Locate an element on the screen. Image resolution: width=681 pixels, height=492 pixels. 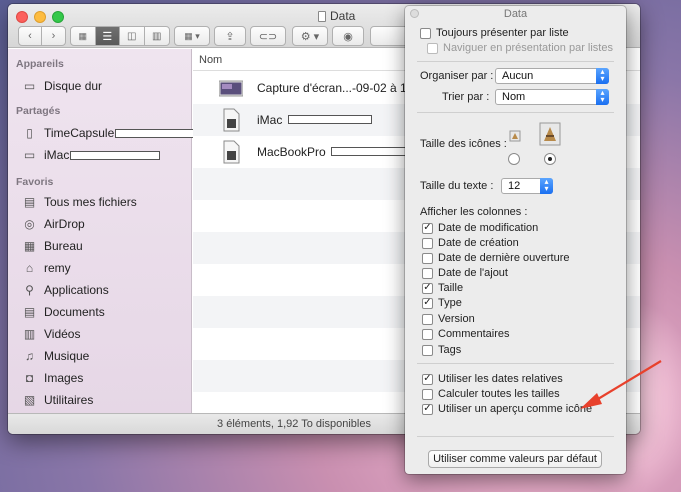
relative-dates-checkbox: ✓ Utiliser les dates relatives is located at coordinates (492, 379).